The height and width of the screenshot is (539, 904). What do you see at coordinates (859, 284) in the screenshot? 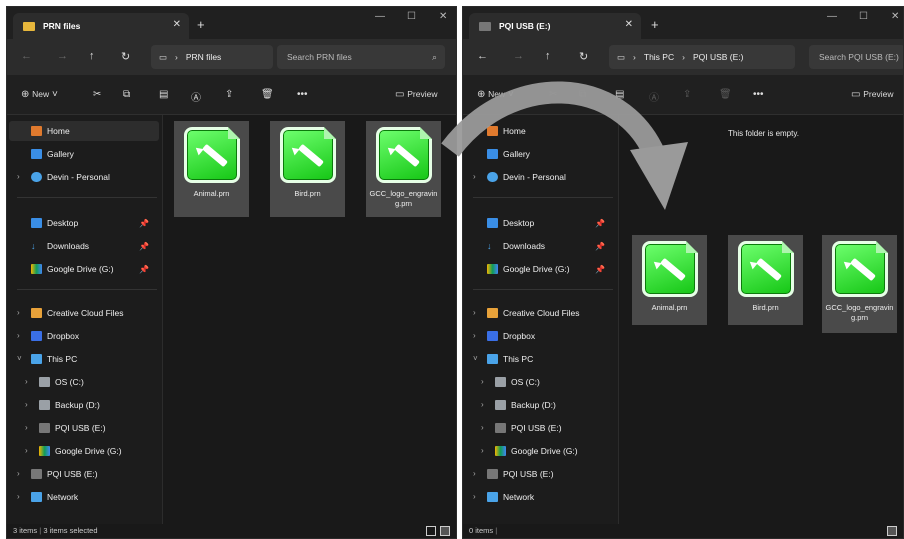
I see `file-item-dragged: GCC_logo_engraving.prn` at bounding box center [859, 284].